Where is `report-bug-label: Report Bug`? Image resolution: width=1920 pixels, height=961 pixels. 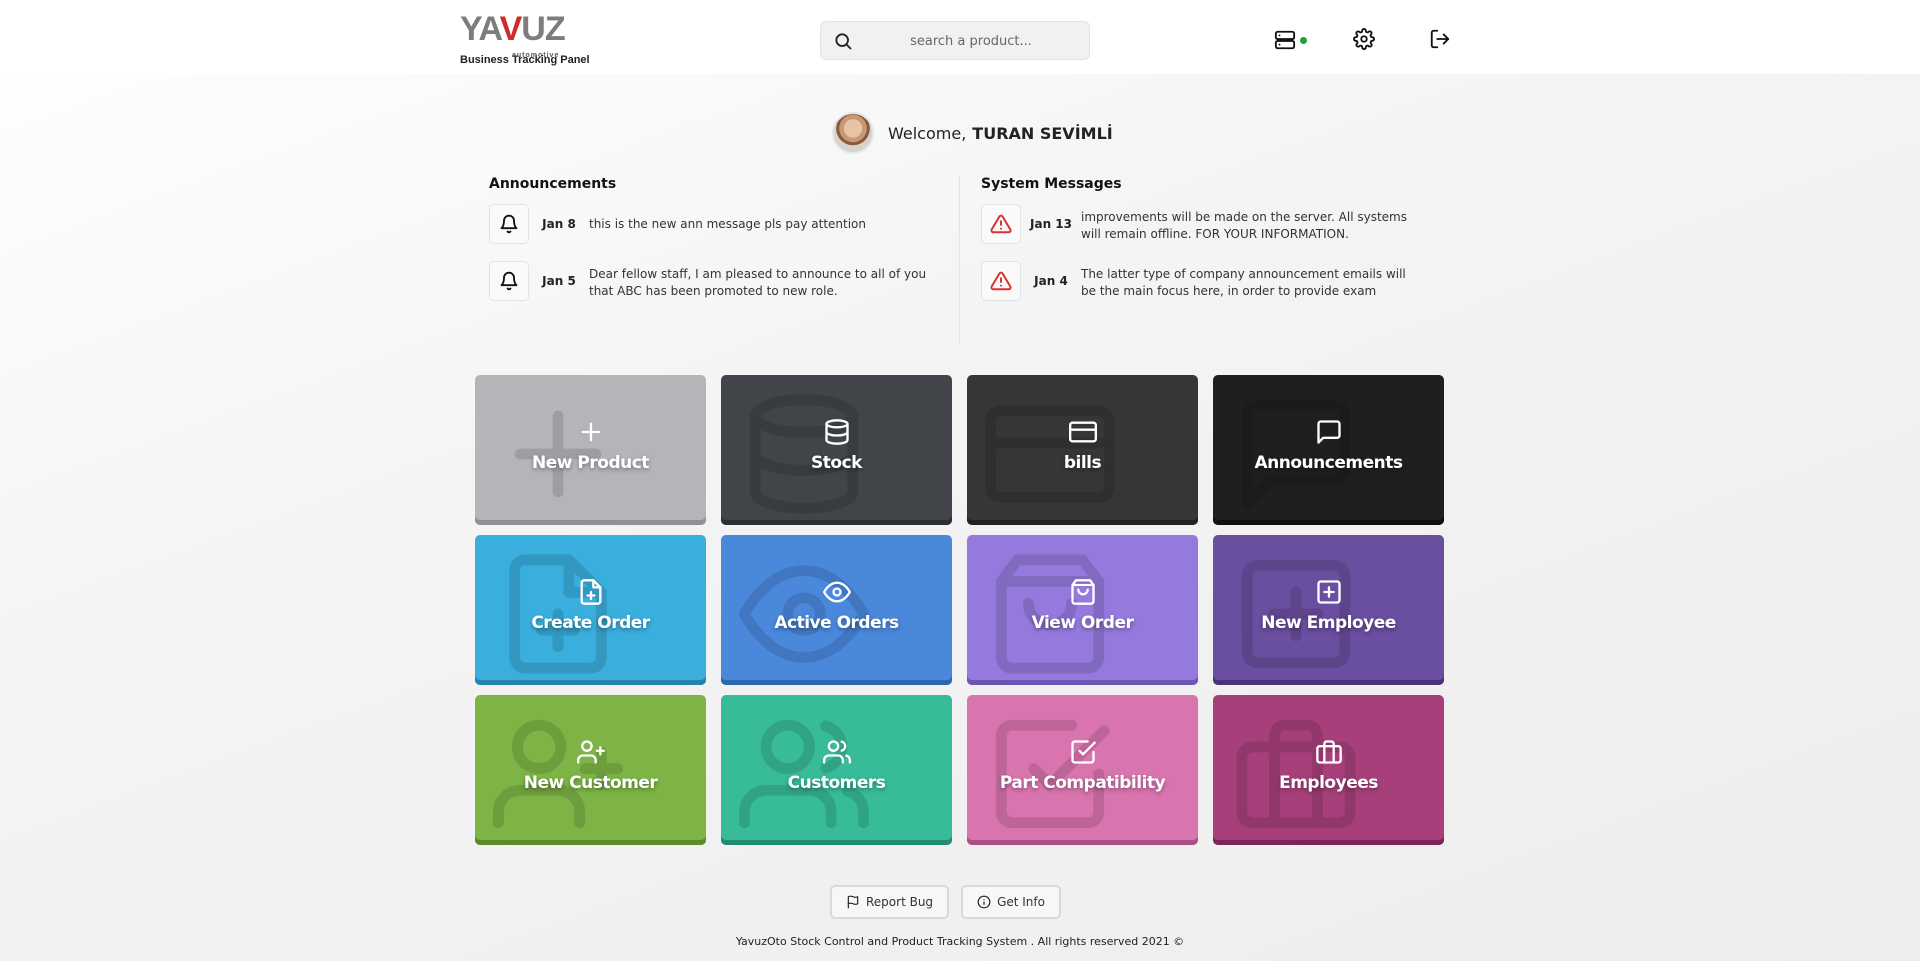
report-bug-label: Report Bug is located at coordinates (900, 902).